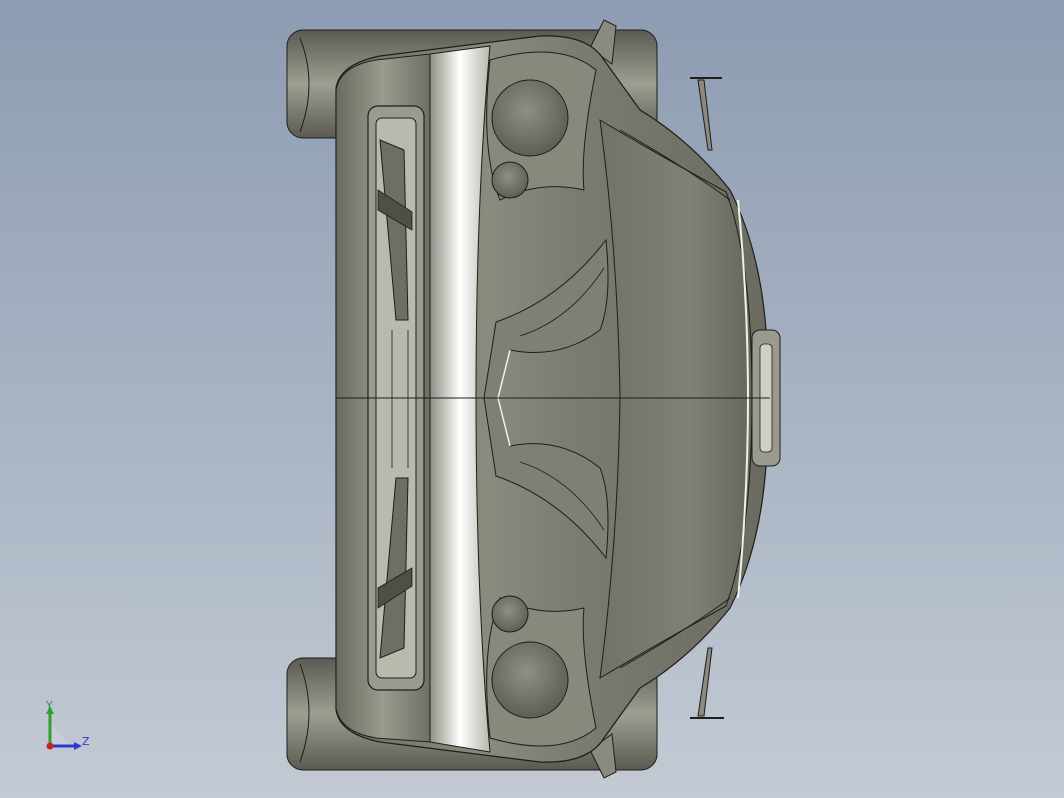  Describe the element at coordinates (541, 126) in the screenshot. I see `headlamp-top` at that location.